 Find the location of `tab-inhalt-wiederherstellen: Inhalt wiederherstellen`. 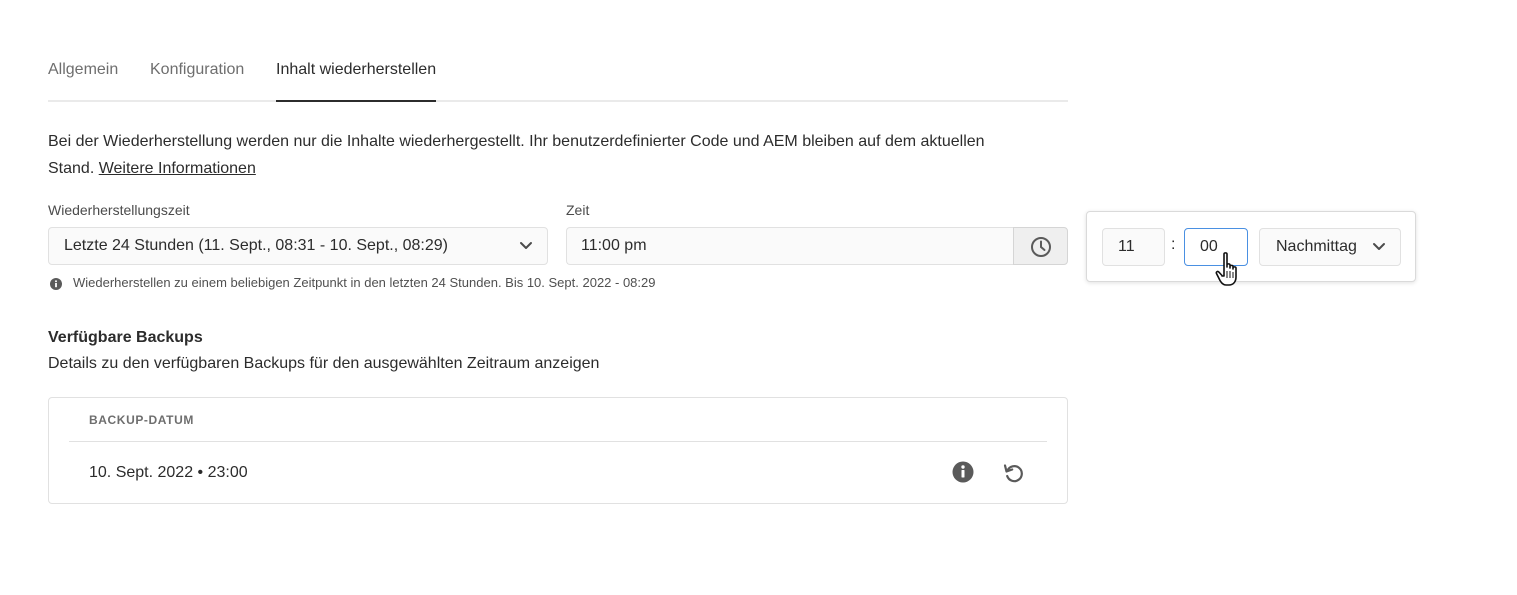

tab-inhalt-wiederherstellen: Inhalt wiederherstellen is located at coordinates (356, 80).